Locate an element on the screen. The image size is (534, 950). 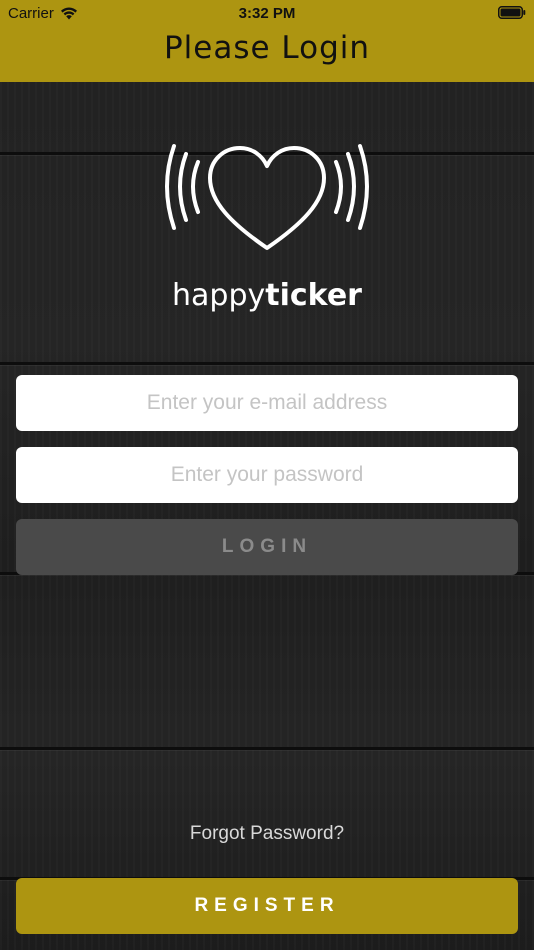
page-title: Please Login is located at coordinates (267, 48).